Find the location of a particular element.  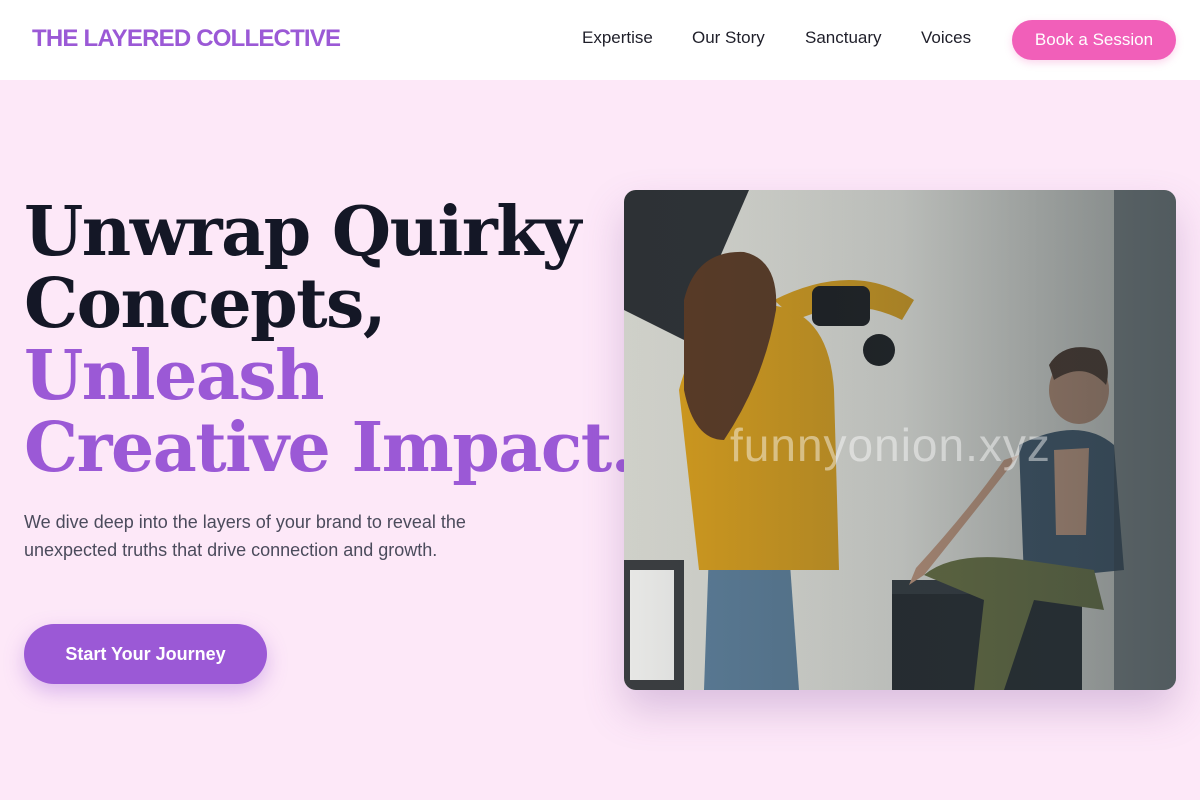

headline-accent-line-1: Unleash is located at coordinates (174, 376).